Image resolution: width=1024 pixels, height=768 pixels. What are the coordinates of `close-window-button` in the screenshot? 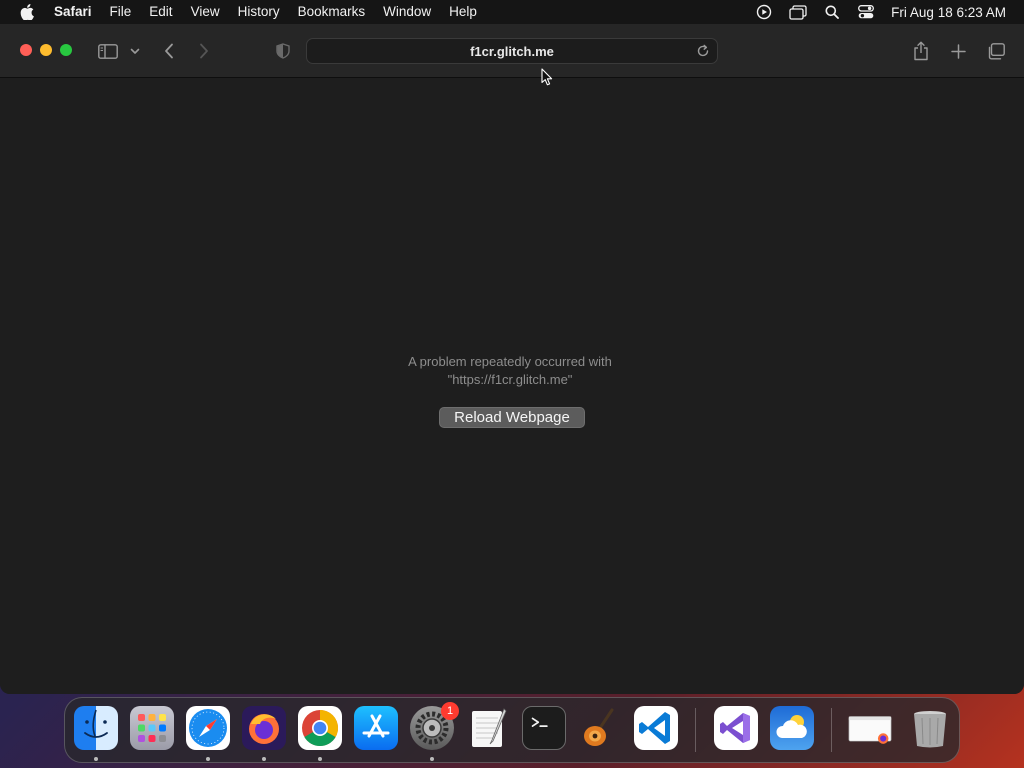 It's located at (26, 50).